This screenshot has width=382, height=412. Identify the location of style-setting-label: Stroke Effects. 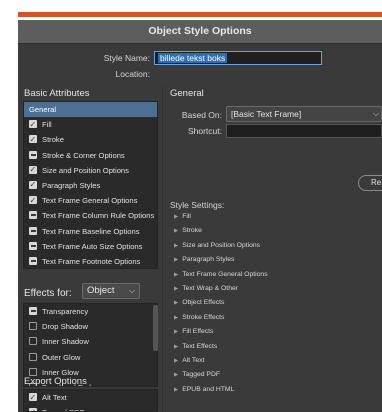
(203, 317).